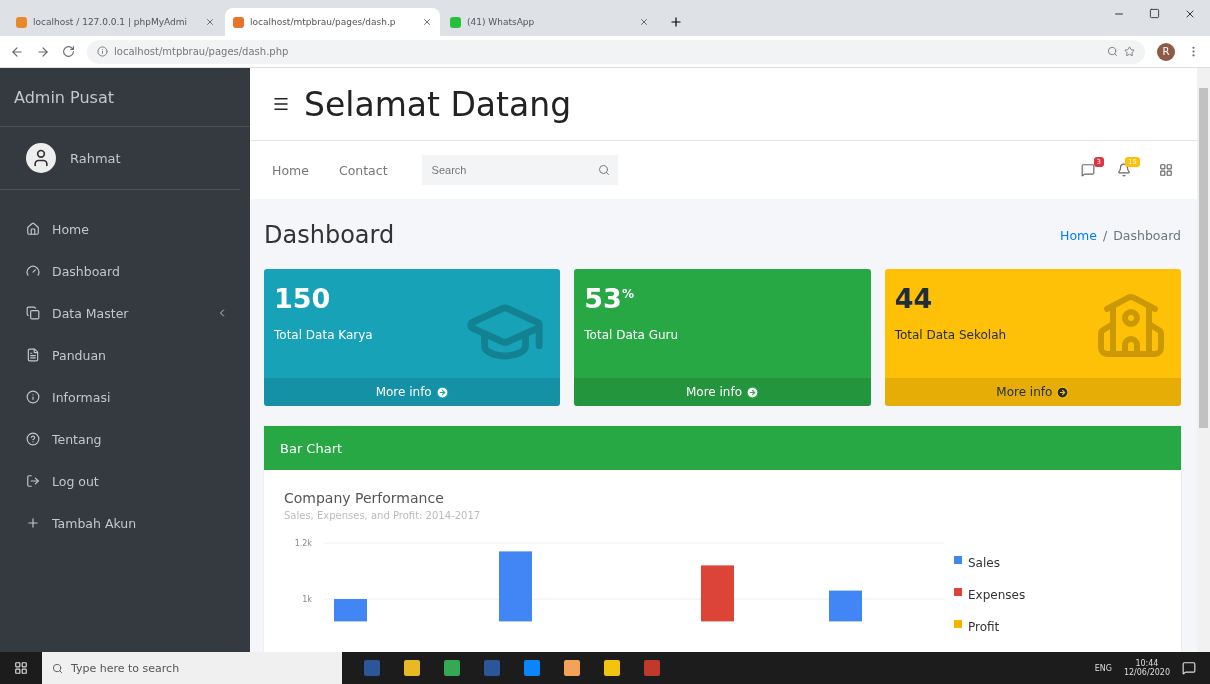  I want to click on legend-label: Profit, so click(984, 627).